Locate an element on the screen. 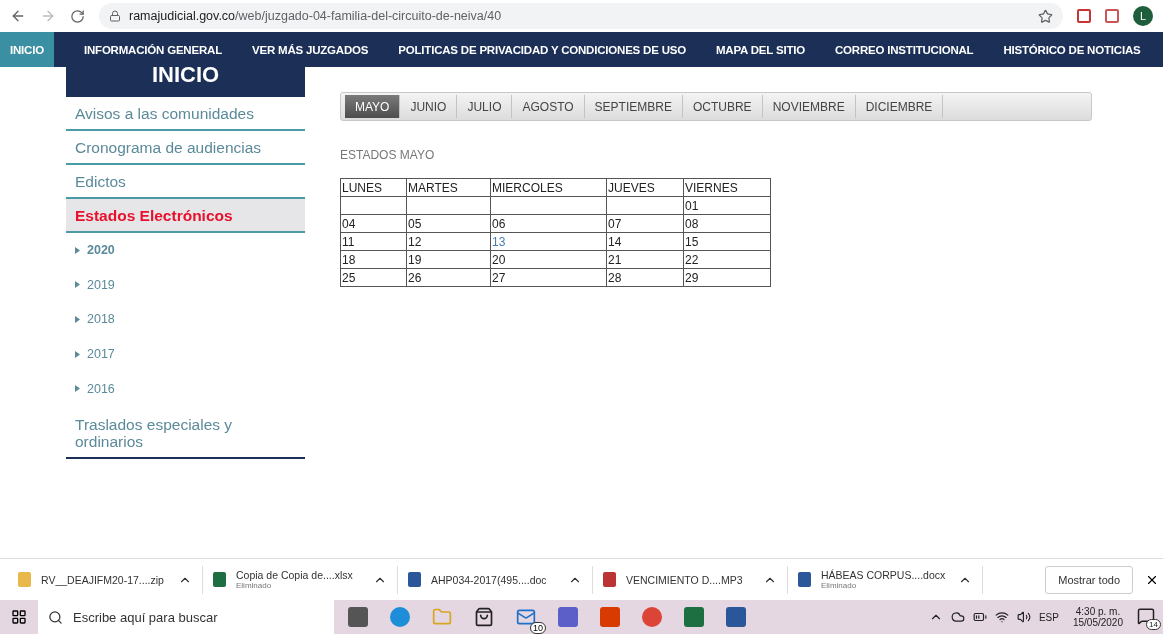  date-text: 19 is located at coordinates (415, 259).